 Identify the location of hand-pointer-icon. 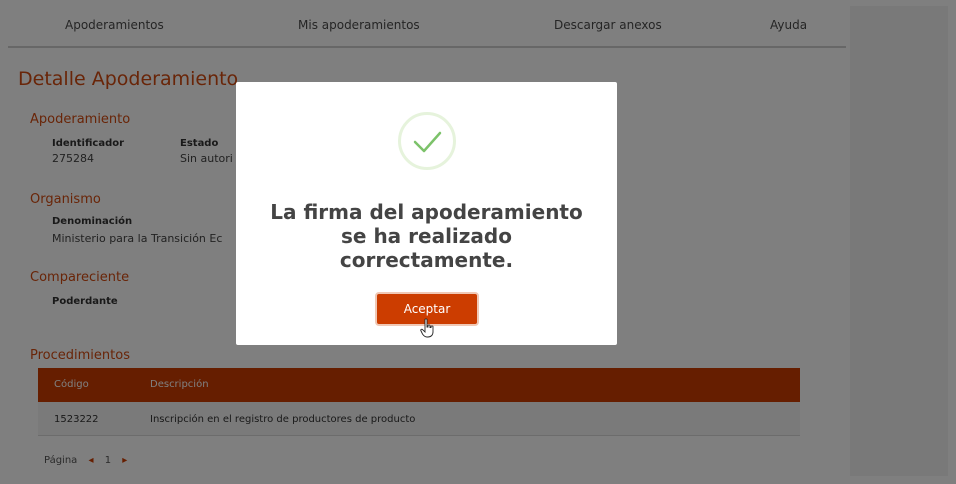
(428, 330).